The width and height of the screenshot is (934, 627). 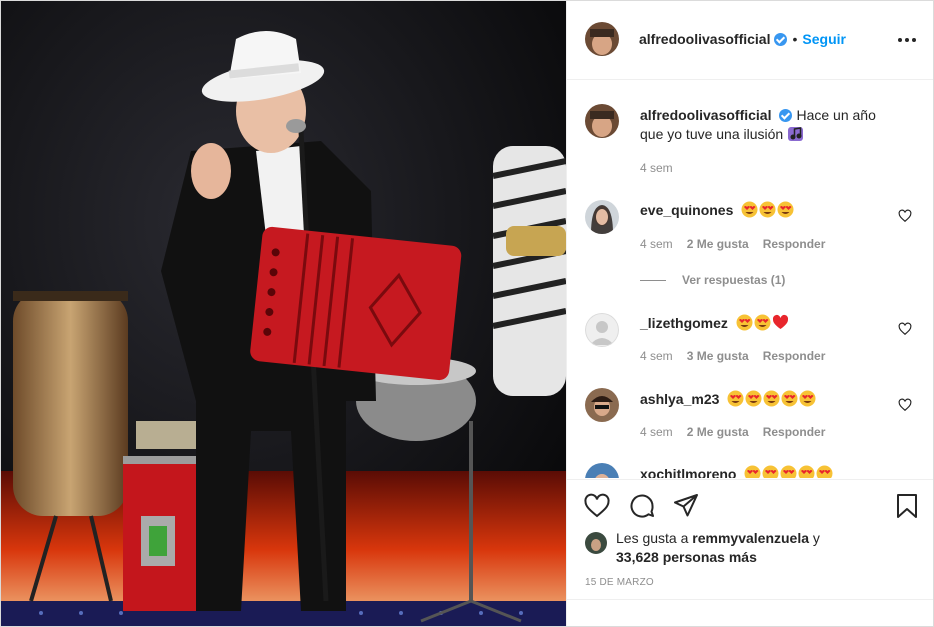 I want to click on more-options-icon, so click(x=908, y=39).